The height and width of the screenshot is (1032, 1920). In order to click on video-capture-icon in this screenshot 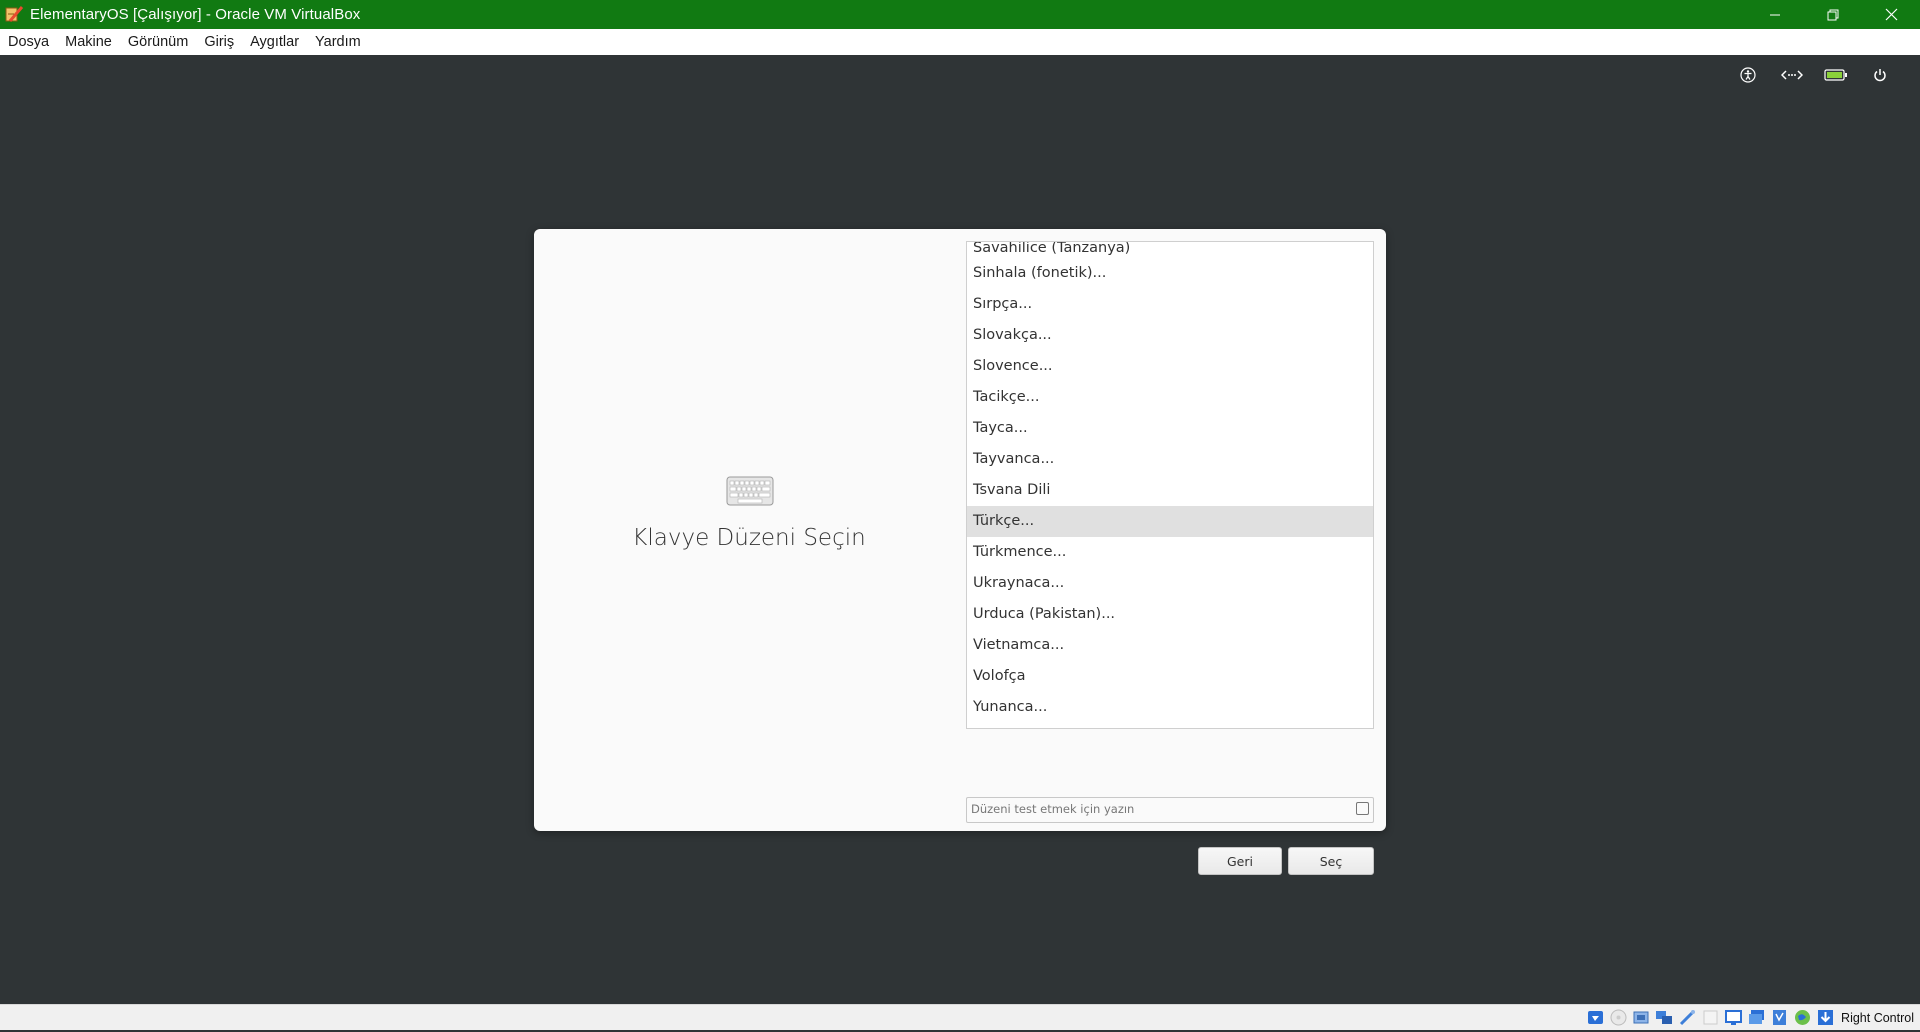, I will do `click(1756, 1017)`.